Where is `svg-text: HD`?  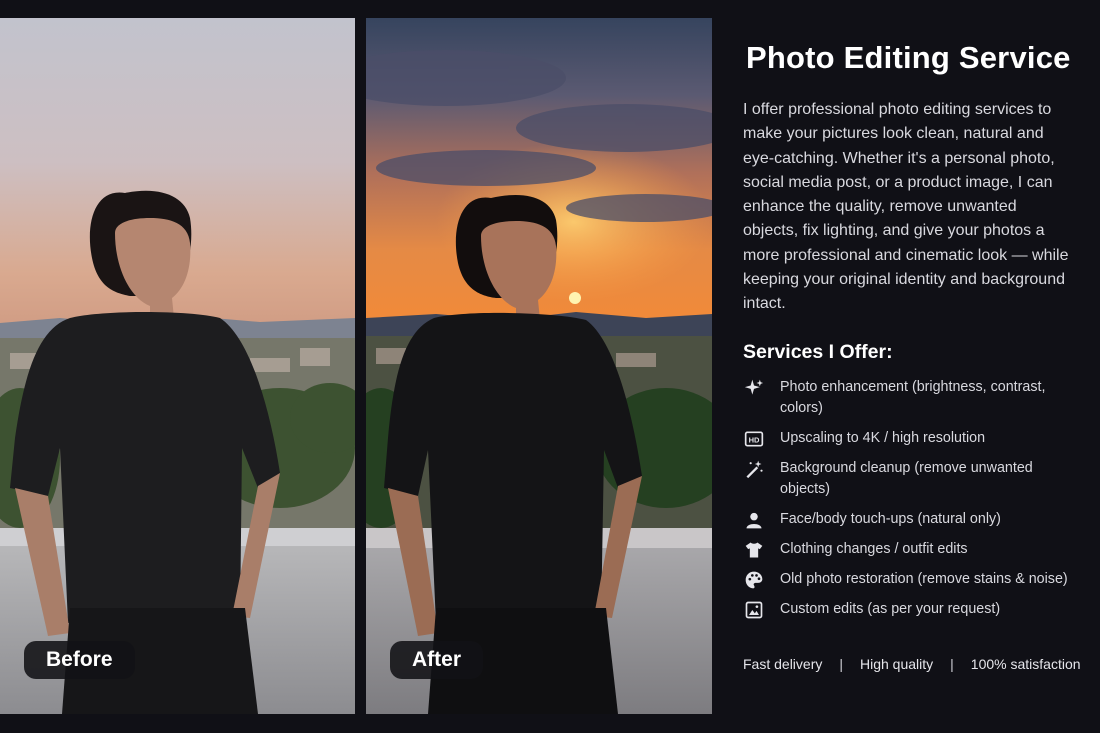 svg-text: HD is located at coordinates (754, 439).